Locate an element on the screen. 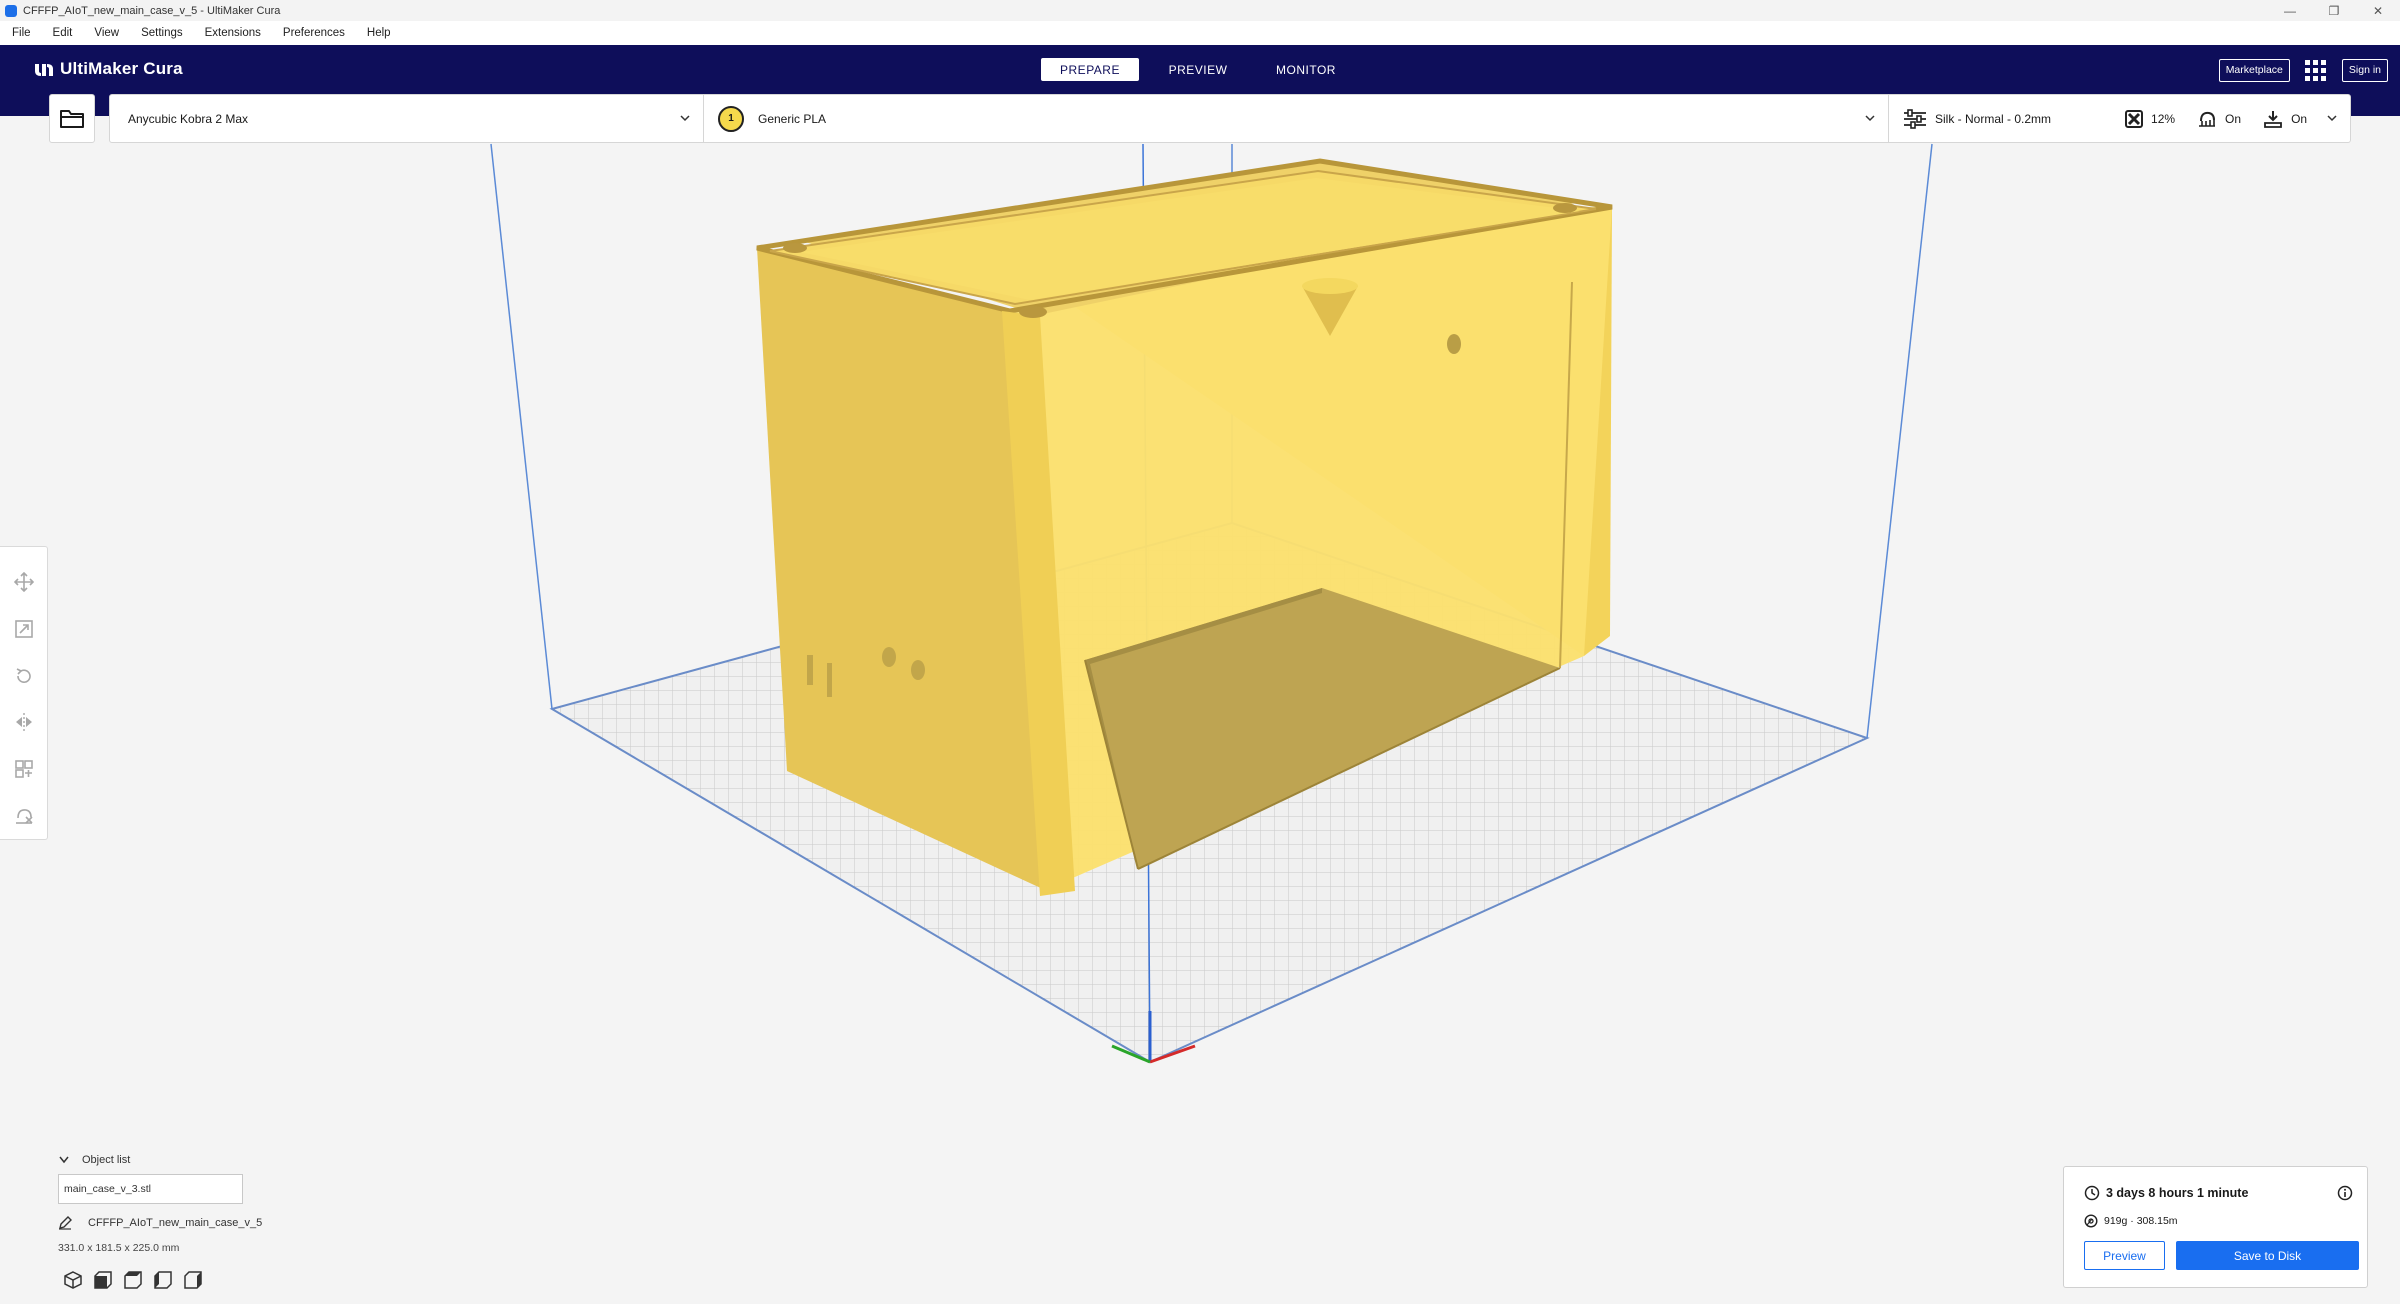 This screenshot has width=2400, height=1304. cube-3d-icon is located at coordinates (73, 1280).